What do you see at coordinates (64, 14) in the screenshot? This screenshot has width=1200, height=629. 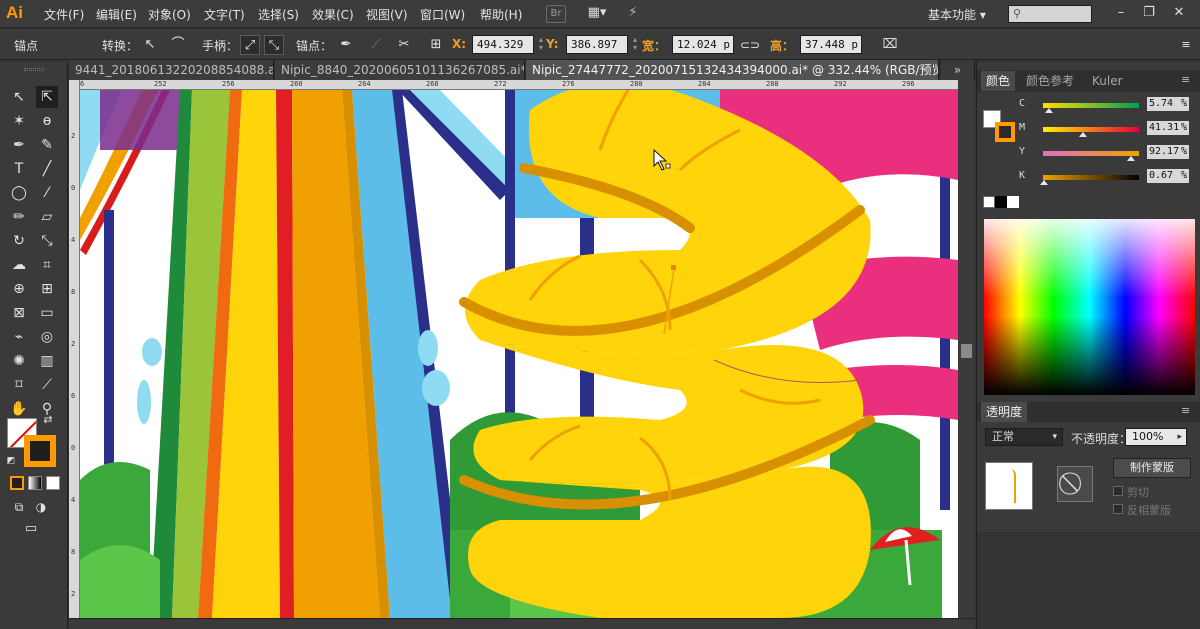 I see `menu-file: 文件(F)` at bounding box center [64, 14].